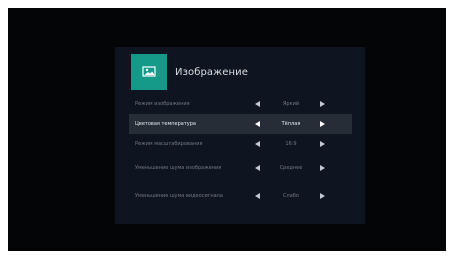 Image resolution: width=454 pixels, height=259 pixels. Describe the element at coordinates (149, 72) in the screenshot. I see `picture-icon` at that location.